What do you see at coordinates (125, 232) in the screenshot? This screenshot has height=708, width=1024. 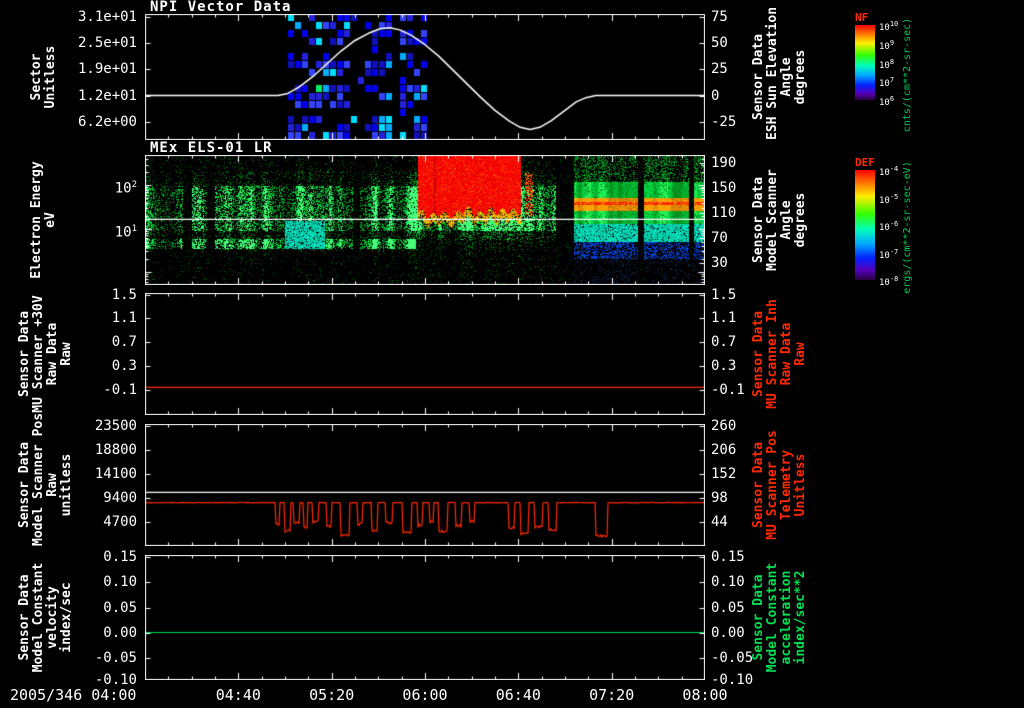 I see `left-tick-label: 101` at bounding box center [125, 232].